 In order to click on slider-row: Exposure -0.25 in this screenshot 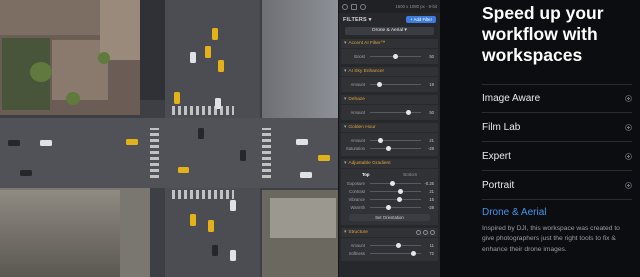, I will do `click(389, 183)`.